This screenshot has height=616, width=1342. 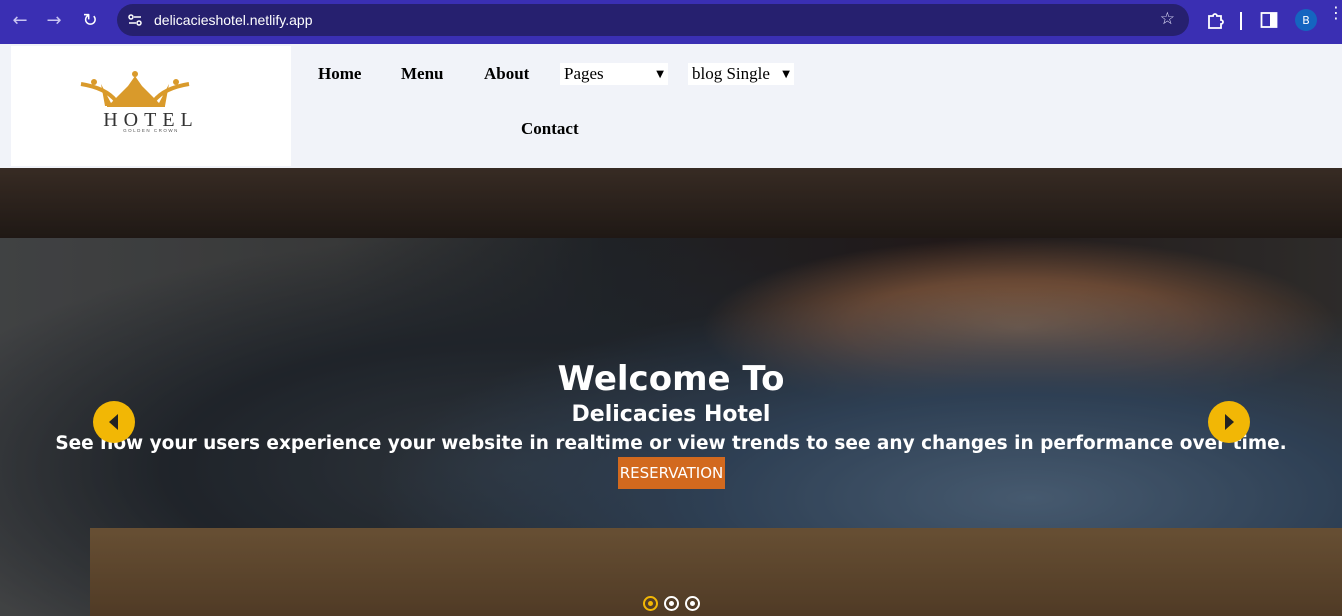 What do you see at coordinates (339, 74) in the screenshot?
I see `nav-home: Home` at bounding box center [339, 74].